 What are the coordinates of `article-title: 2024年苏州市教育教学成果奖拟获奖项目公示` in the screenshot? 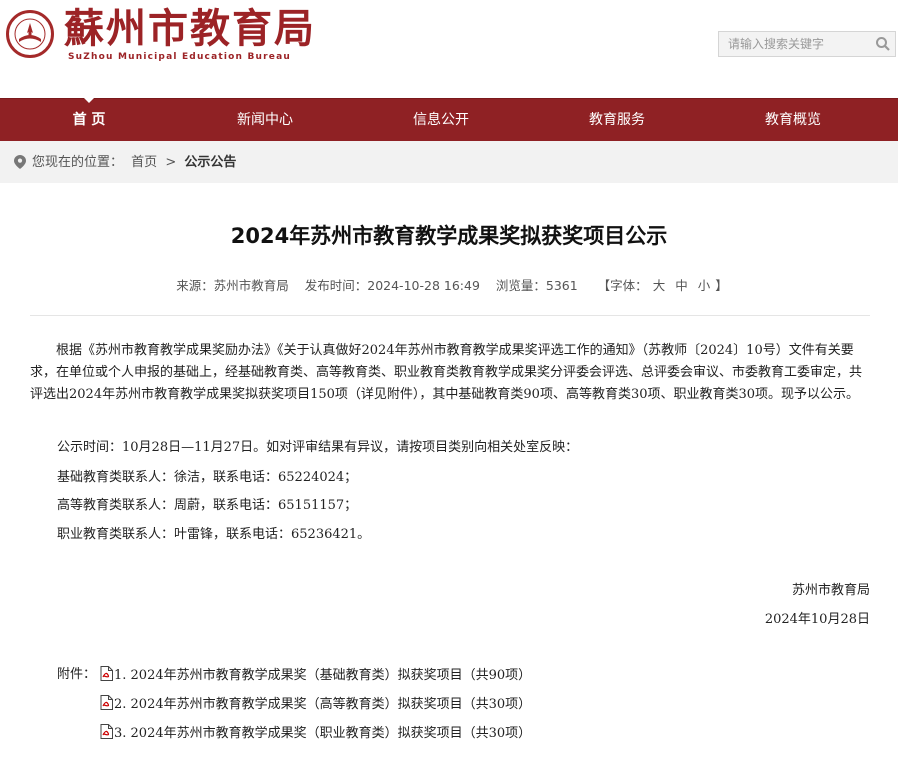 It's located at (449, 236).